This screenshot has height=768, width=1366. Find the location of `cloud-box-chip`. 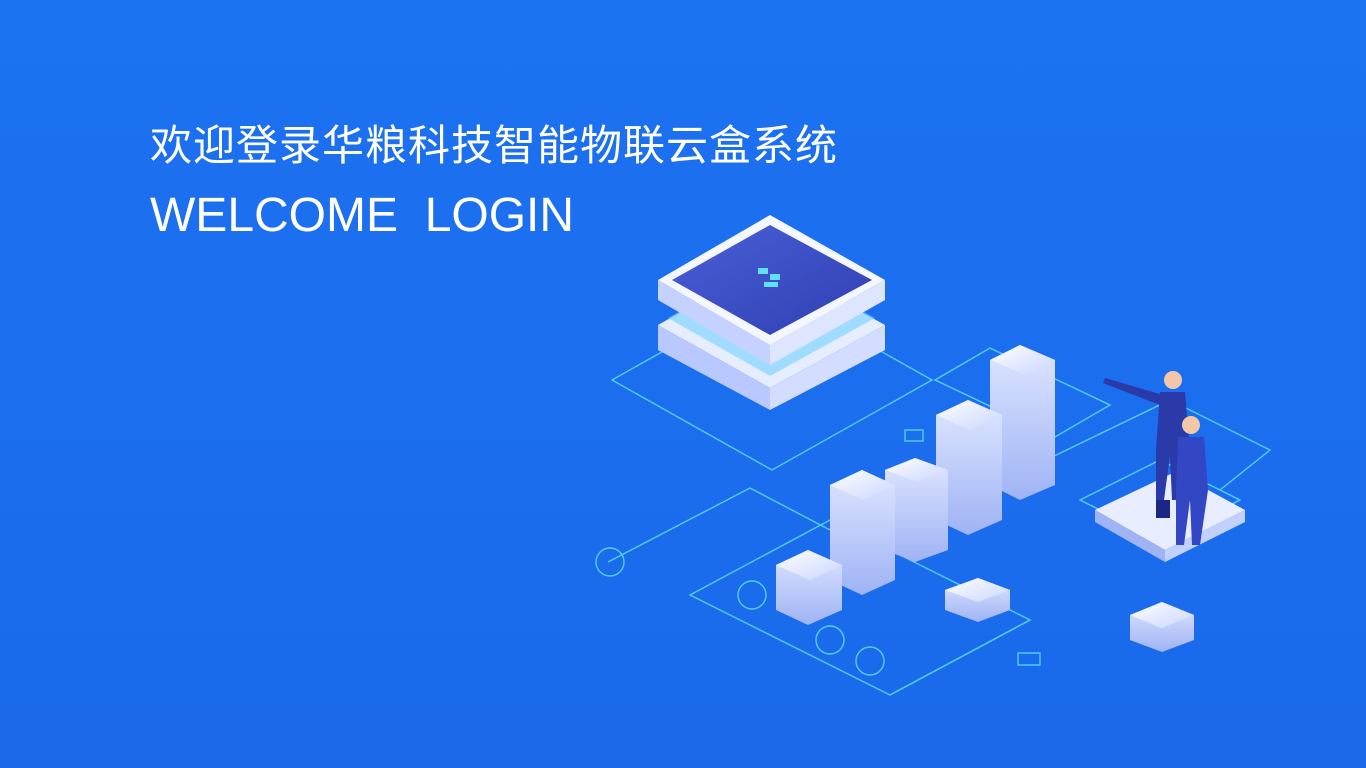

cloud-box-chip is located at coordinates (771, 312).